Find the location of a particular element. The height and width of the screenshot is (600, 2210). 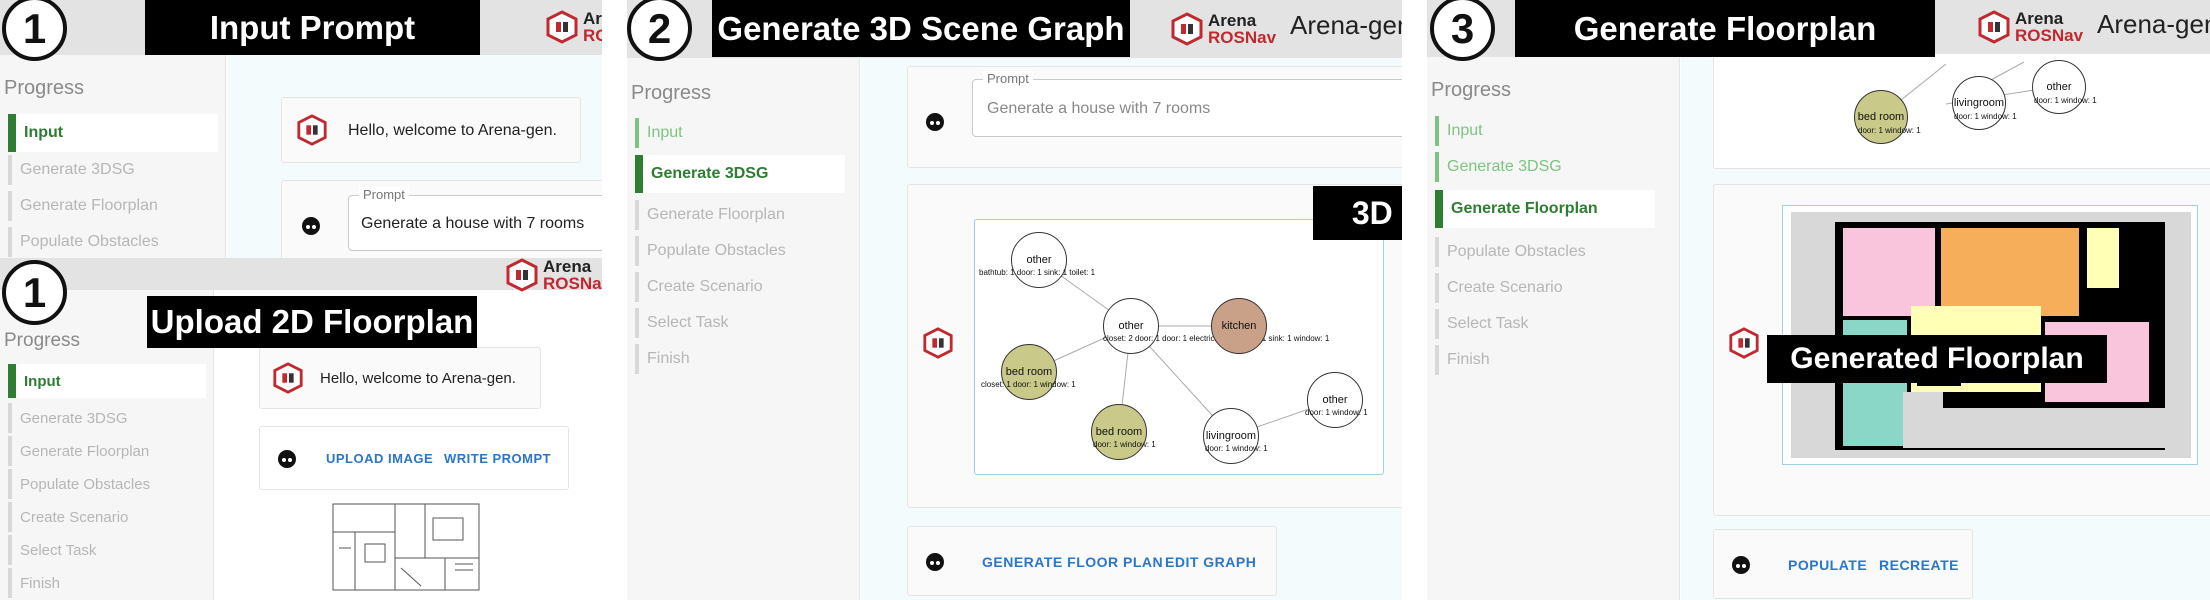

welcome-card: Hello, welcome to Arena-gen. is located at coordinates (431, 130).